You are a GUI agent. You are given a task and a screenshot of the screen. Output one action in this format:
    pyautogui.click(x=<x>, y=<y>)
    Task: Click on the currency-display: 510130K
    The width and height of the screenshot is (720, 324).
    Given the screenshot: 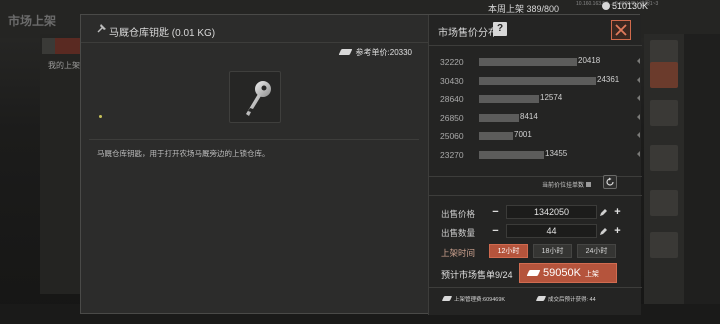 What is the action you would take?
    pyautogui.click(x=625, y=6)
    